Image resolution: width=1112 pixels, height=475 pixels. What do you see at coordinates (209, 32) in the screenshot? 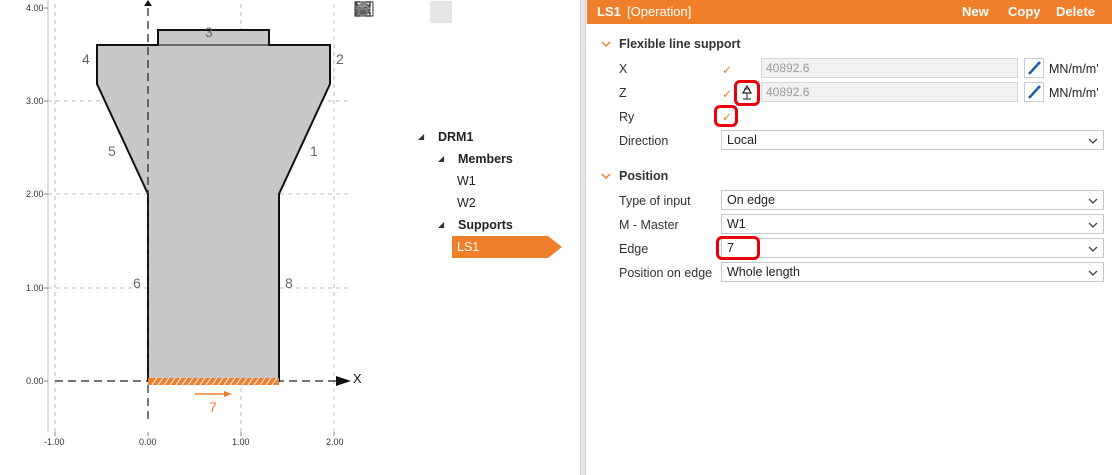
I see `edge-label-3: 3` at bounding box center [209, 32].